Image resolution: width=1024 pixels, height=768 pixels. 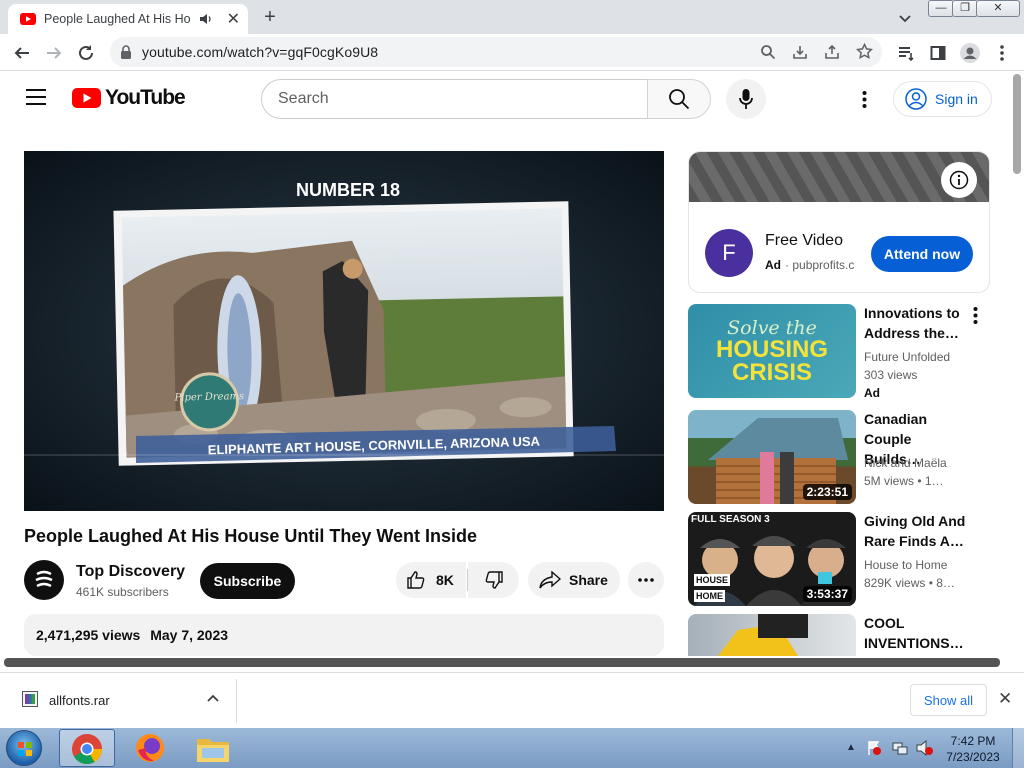 What do you see at coordinates (416, 580) in the screenshot?
I see `thumbs-up-icon` at bounding box center [416, 580].